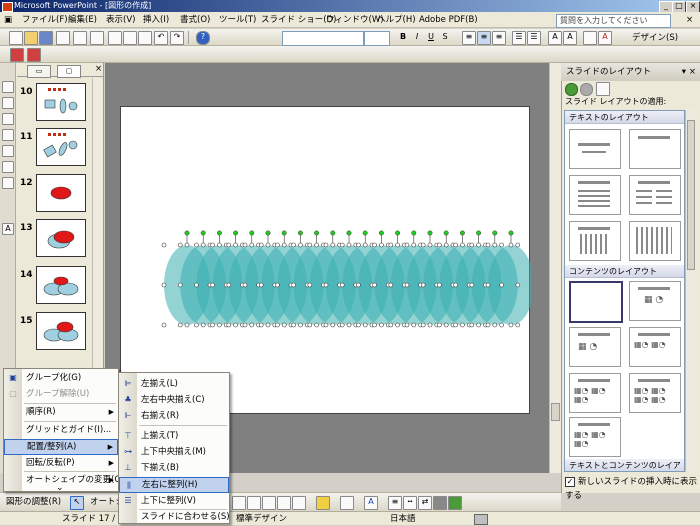  I want to click on help-search-input: 質問を入力してください, so click(613, 21).